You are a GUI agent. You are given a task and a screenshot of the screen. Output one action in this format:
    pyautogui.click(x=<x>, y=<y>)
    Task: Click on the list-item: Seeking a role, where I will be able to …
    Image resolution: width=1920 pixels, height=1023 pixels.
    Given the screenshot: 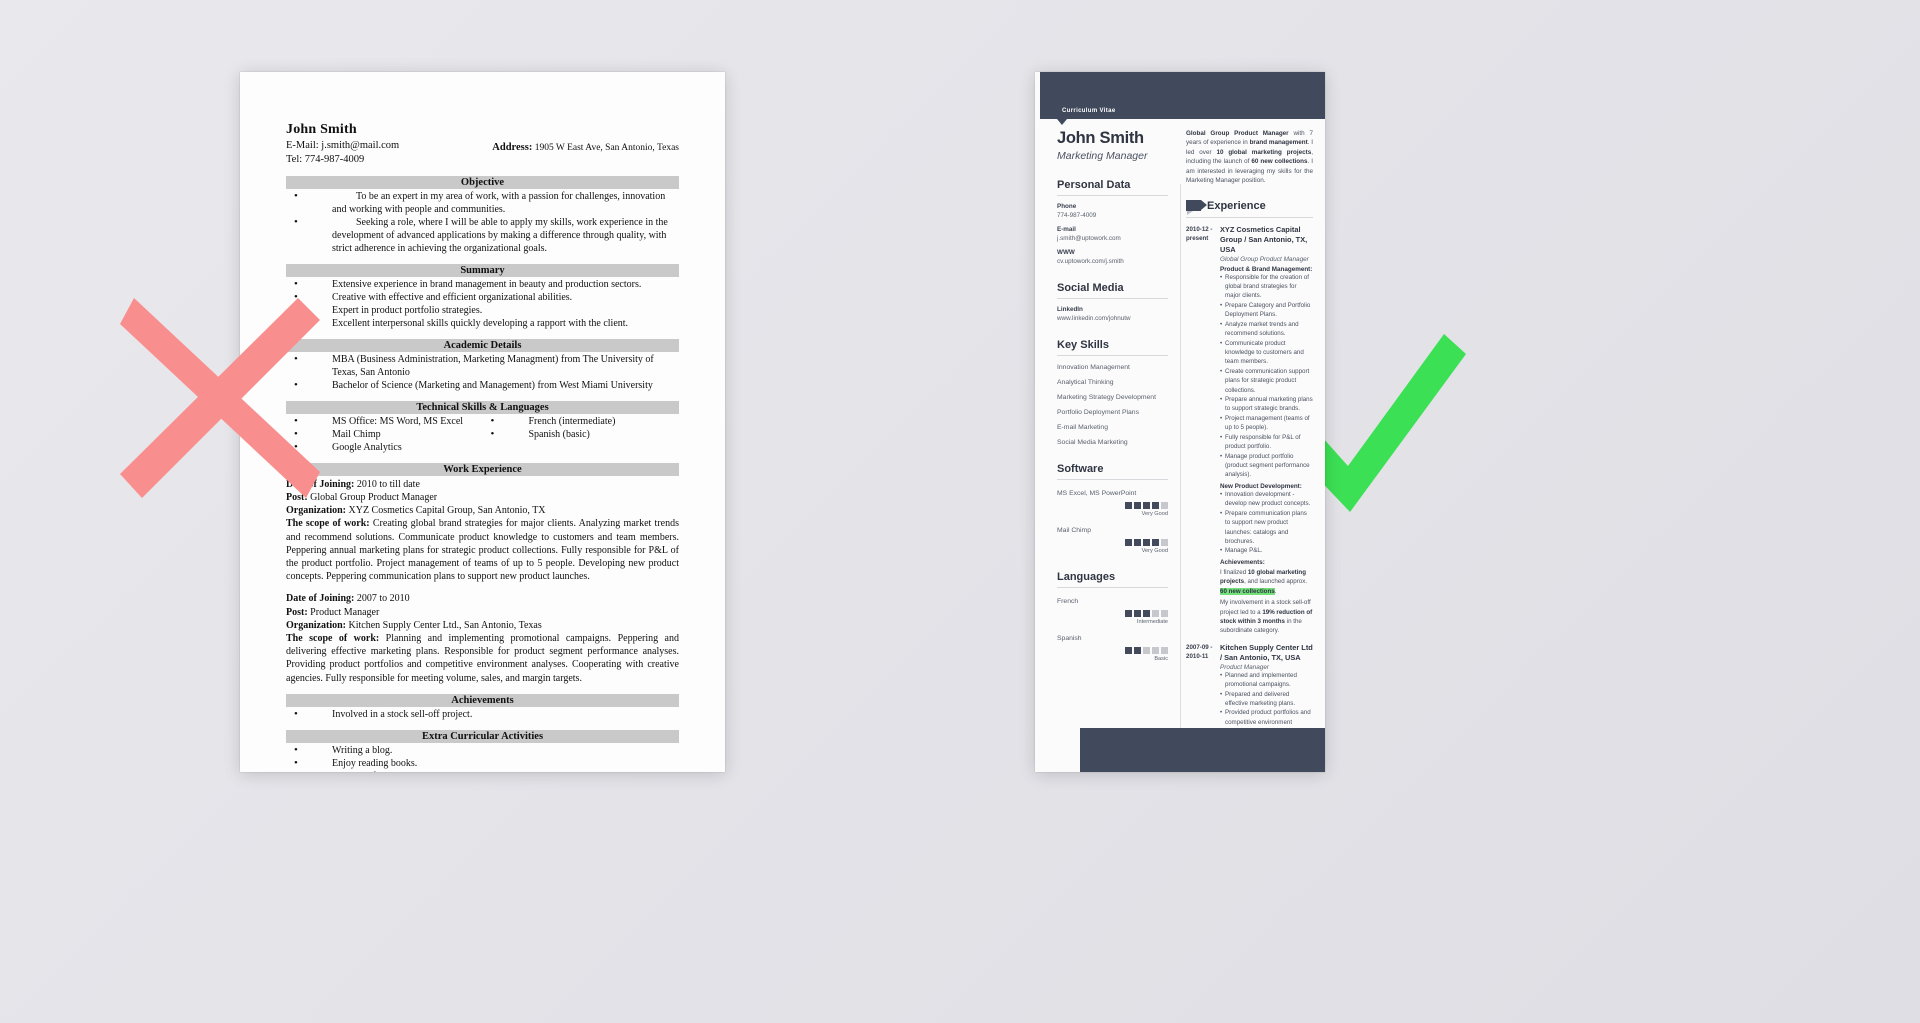 What is the action you would take?
    pyautogui.click(x=482, y=235)
    